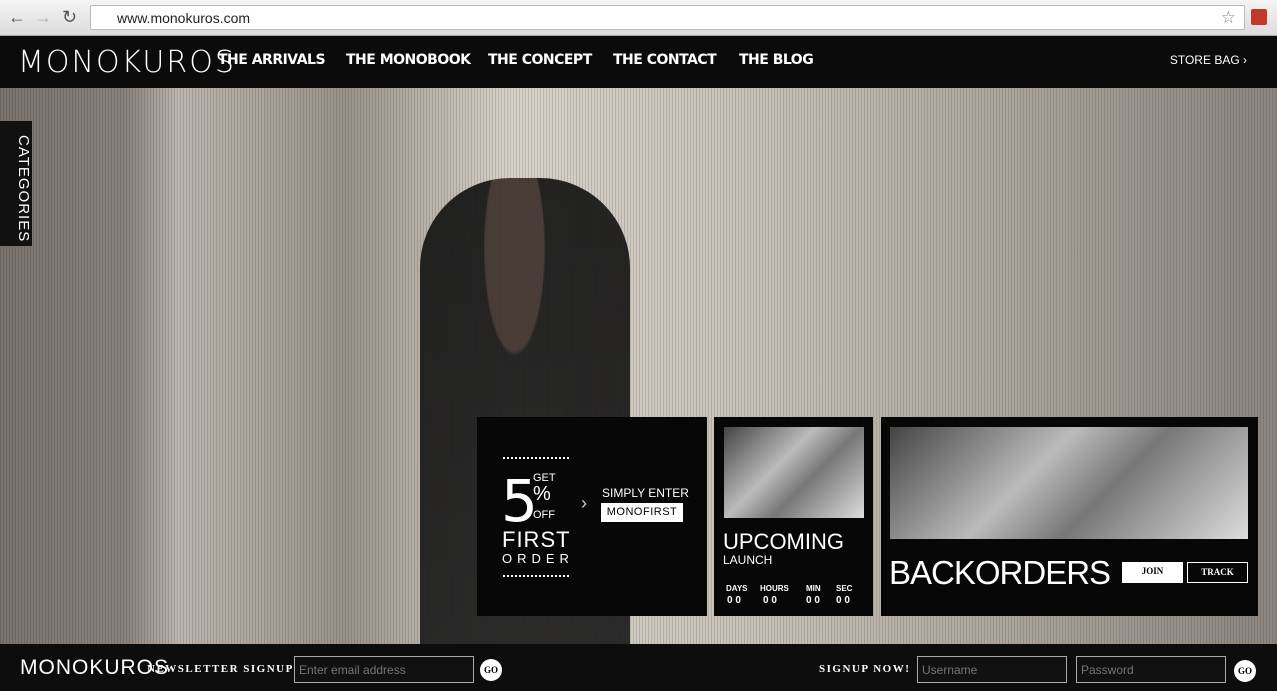  I want to click on categories-tab: CATEGORIES, so click(16, 183).